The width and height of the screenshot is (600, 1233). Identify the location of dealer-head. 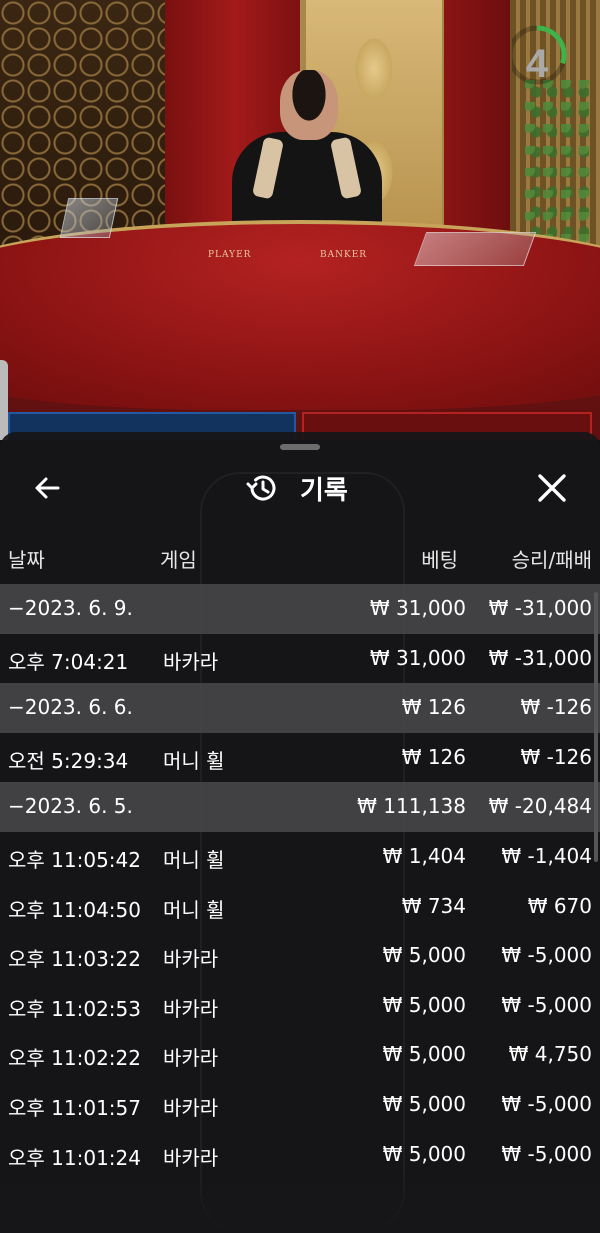
(309, 105).